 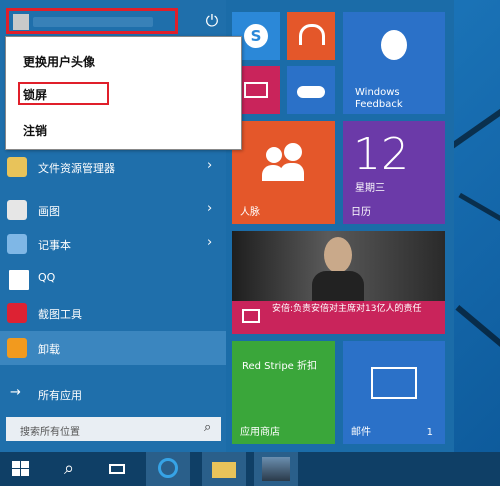 I want to click on user-account-button, so click(x=92, y=21).